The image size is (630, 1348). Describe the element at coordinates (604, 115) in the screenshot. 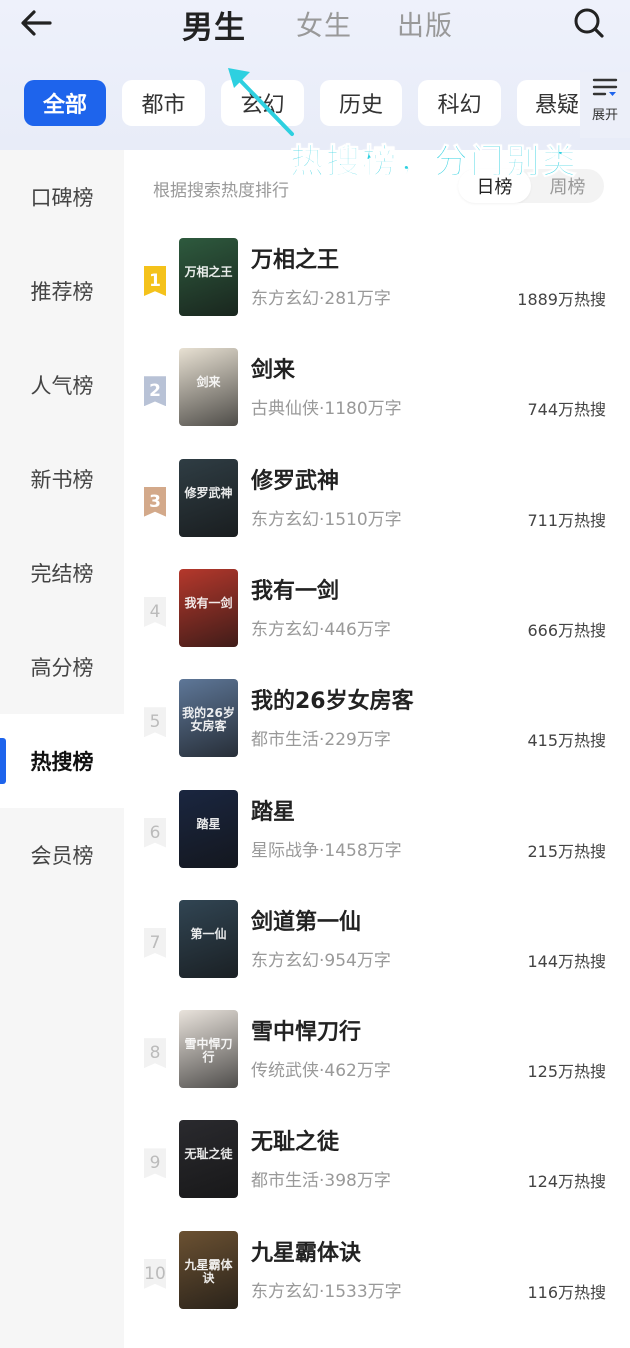

I see `expand-label: 展开` at that location.